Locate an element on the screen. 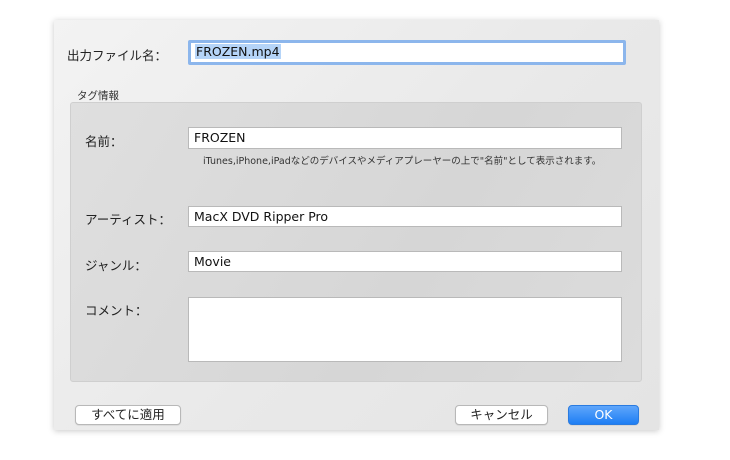 This screenshot has width=730, height=460. output-filename-label: 出力ファイル名： is located at coordinates (117, 55).